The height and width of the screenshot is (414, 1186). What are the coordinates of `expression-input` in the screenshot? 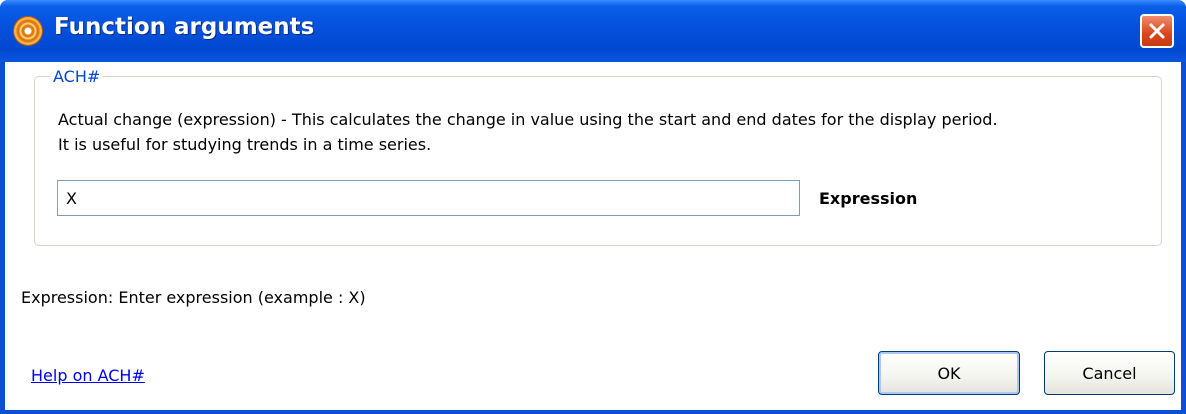 It's located at (428, 198).